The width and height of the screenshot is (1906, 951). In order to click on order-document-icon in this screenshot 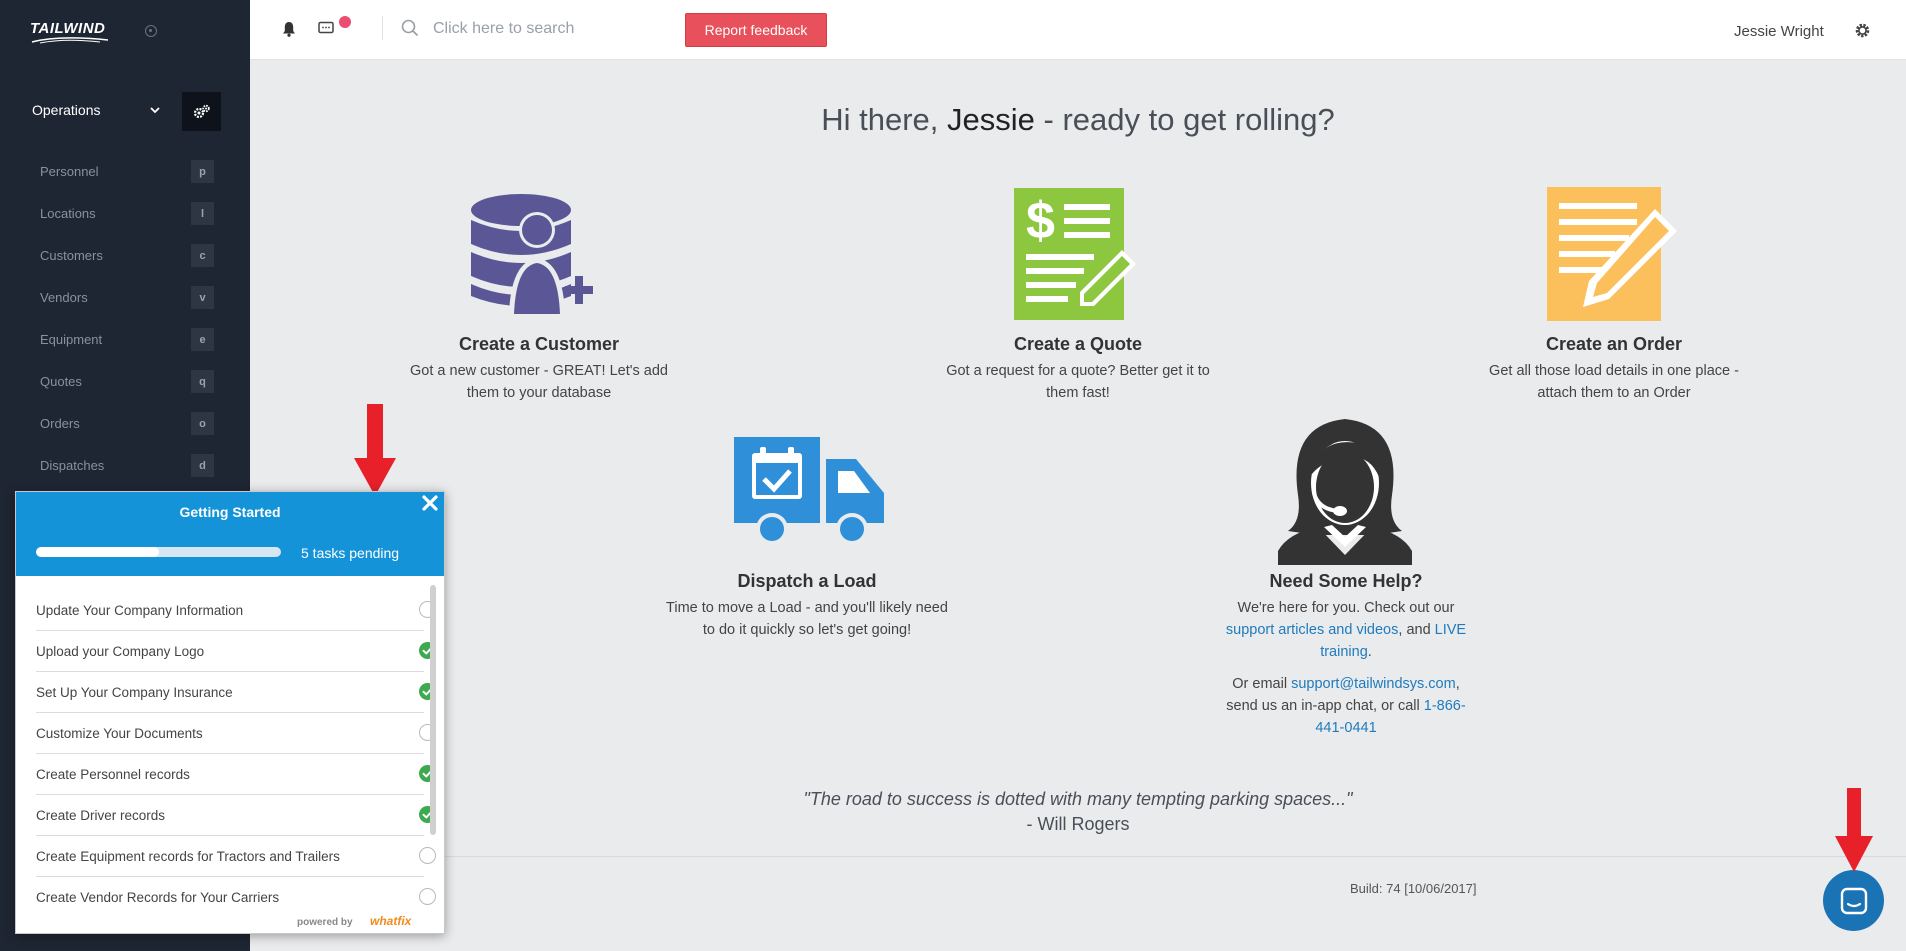, I will do `click(1614, 254)`.